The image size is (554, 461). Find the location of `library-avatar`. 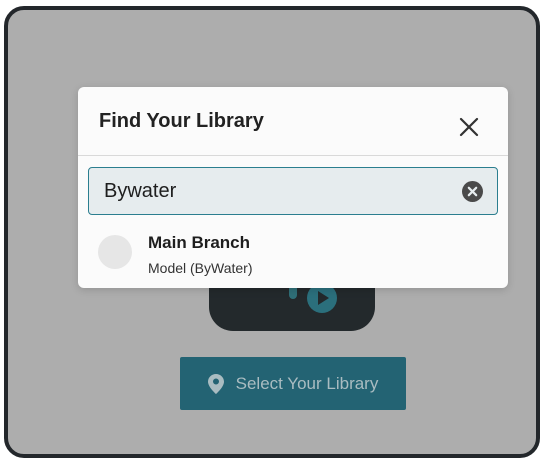

library-avatar is located at coordinates (115, 252).